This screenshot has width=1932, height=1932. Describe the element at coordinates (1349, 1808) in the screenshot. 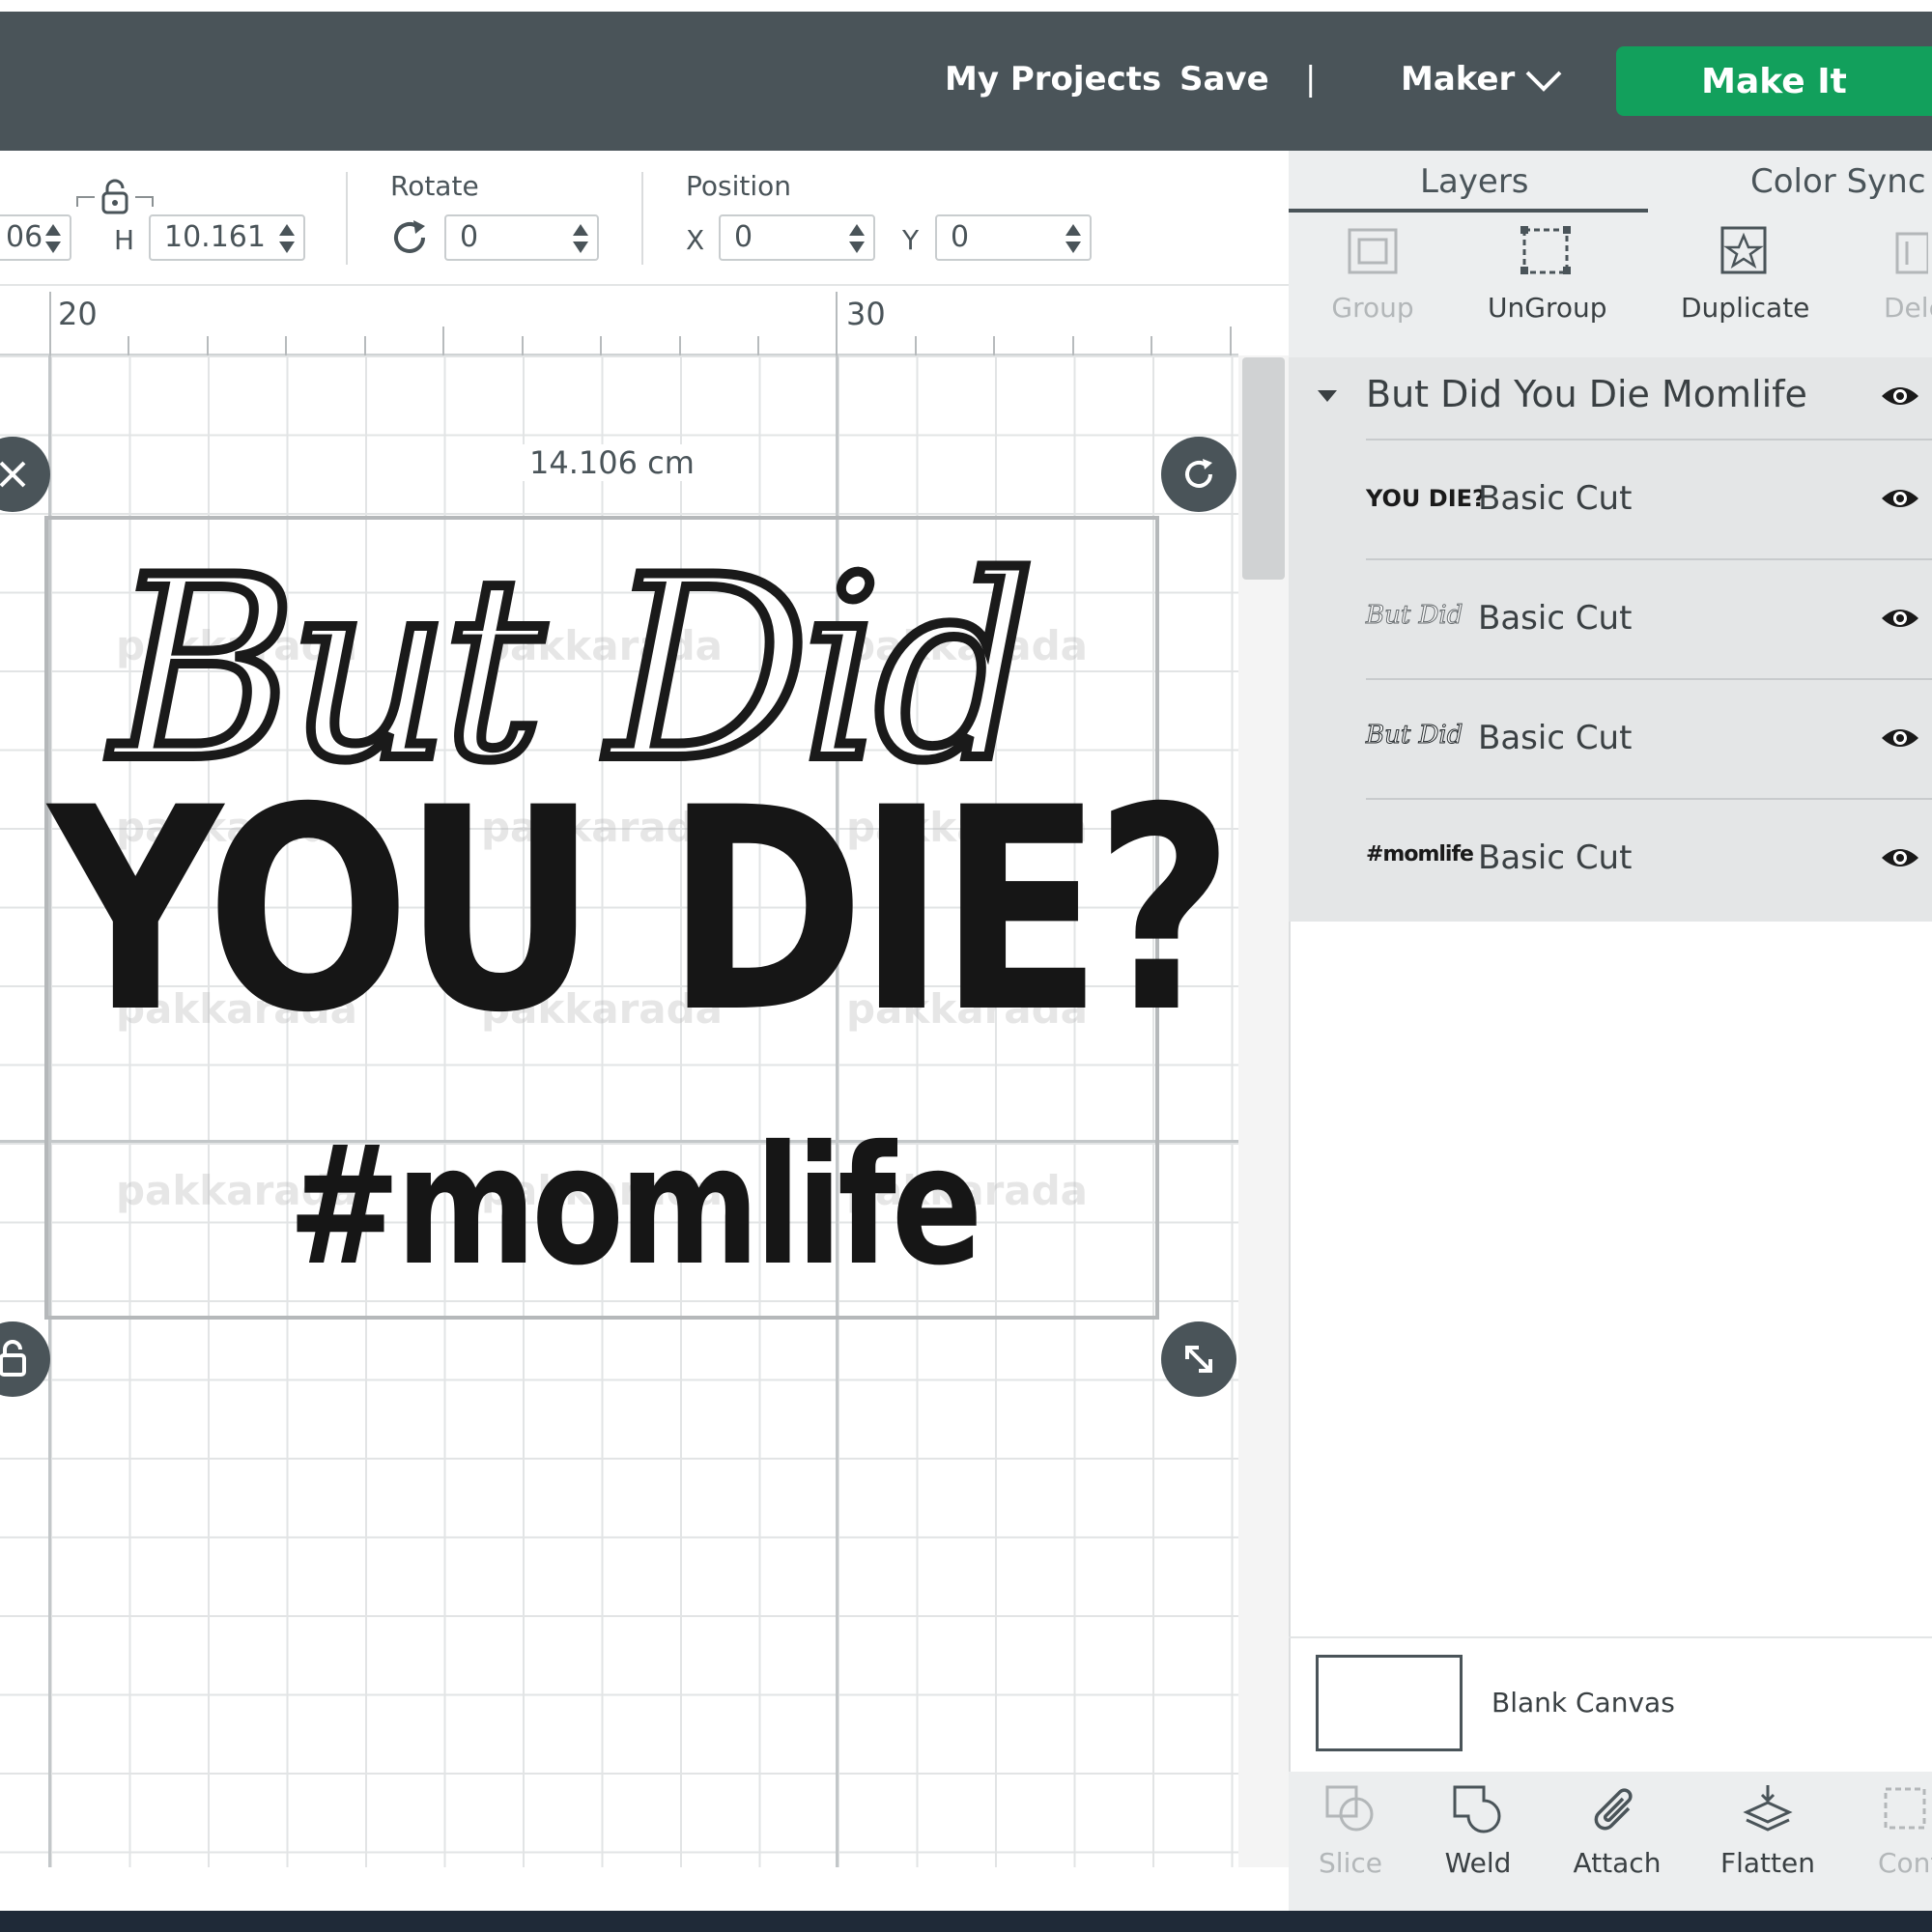

I see `slice-icon` at that location.